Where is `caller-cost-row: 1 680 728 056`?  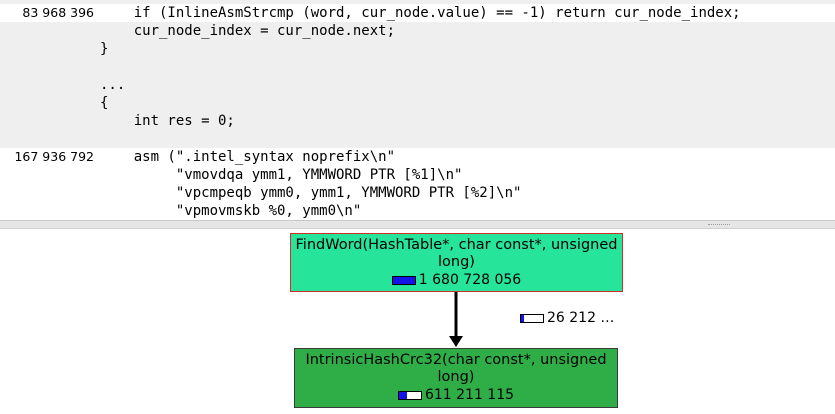
caller-cost-row: 1 680 728 056 is located at coordinates (456, 280).